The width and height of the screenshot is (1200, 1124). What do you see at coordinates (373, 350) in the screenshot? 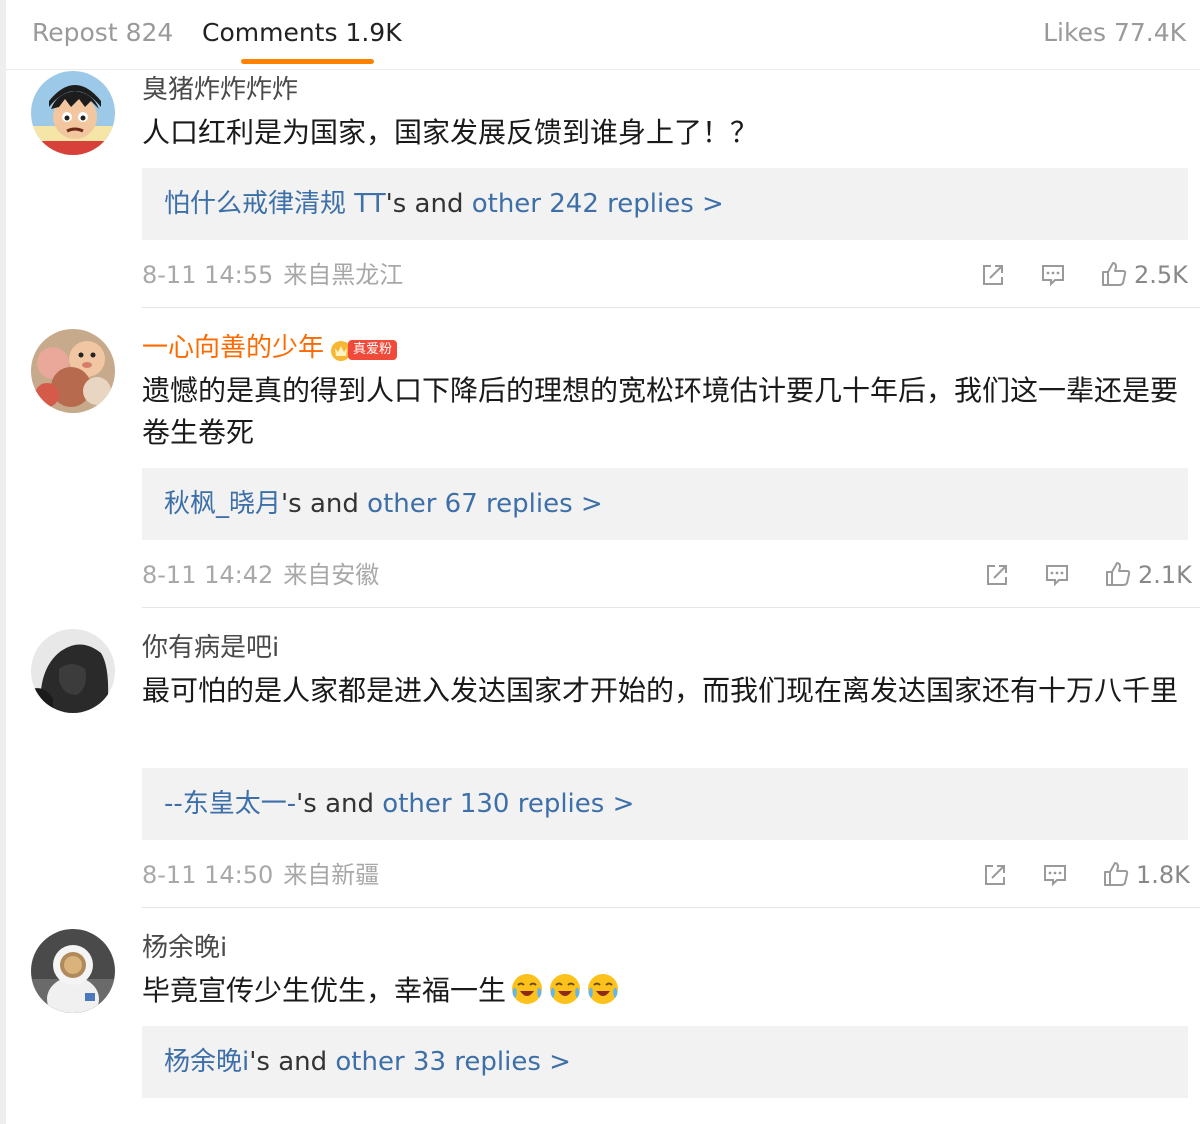
I see `fan-badge-label: 真爱粉` at bounding box center [373, 350].